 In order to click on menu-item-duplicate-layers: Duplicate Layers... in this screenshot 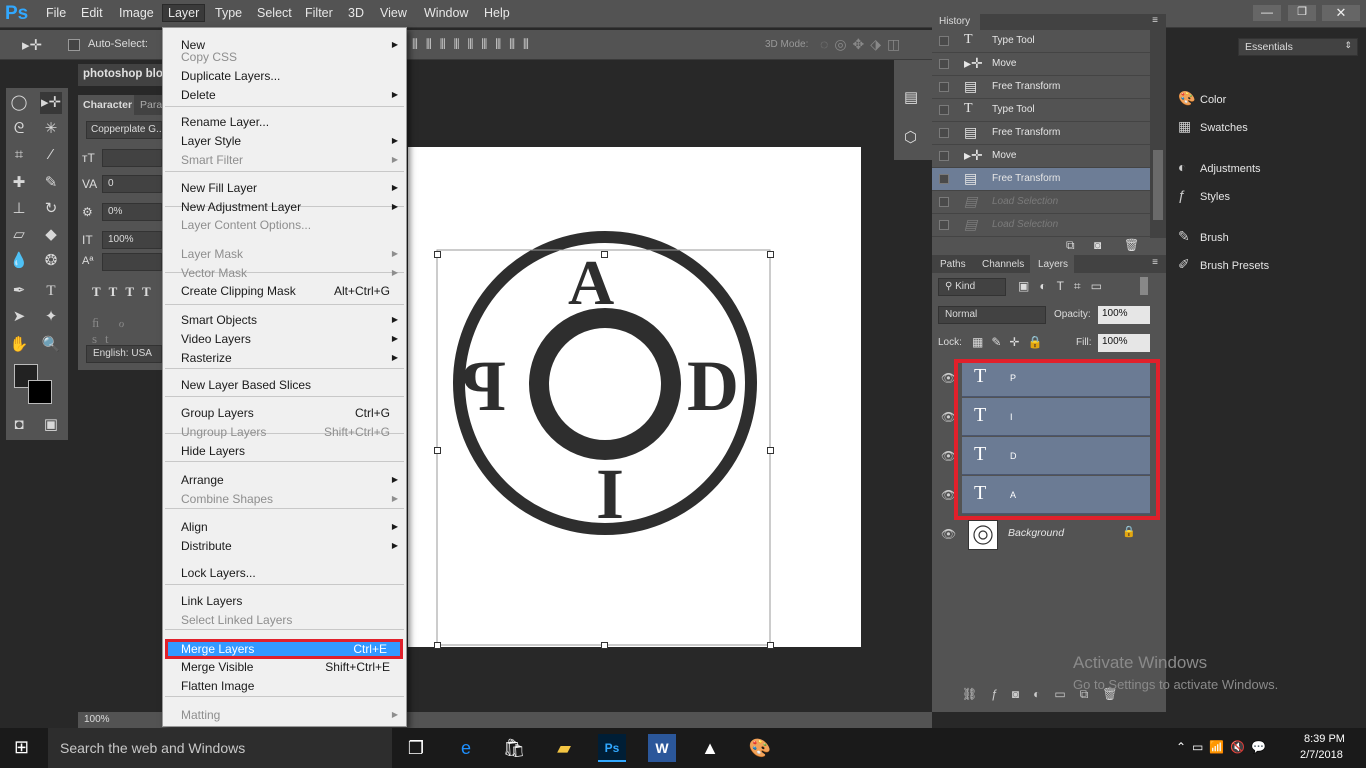, I will do `click(285, 76)`.